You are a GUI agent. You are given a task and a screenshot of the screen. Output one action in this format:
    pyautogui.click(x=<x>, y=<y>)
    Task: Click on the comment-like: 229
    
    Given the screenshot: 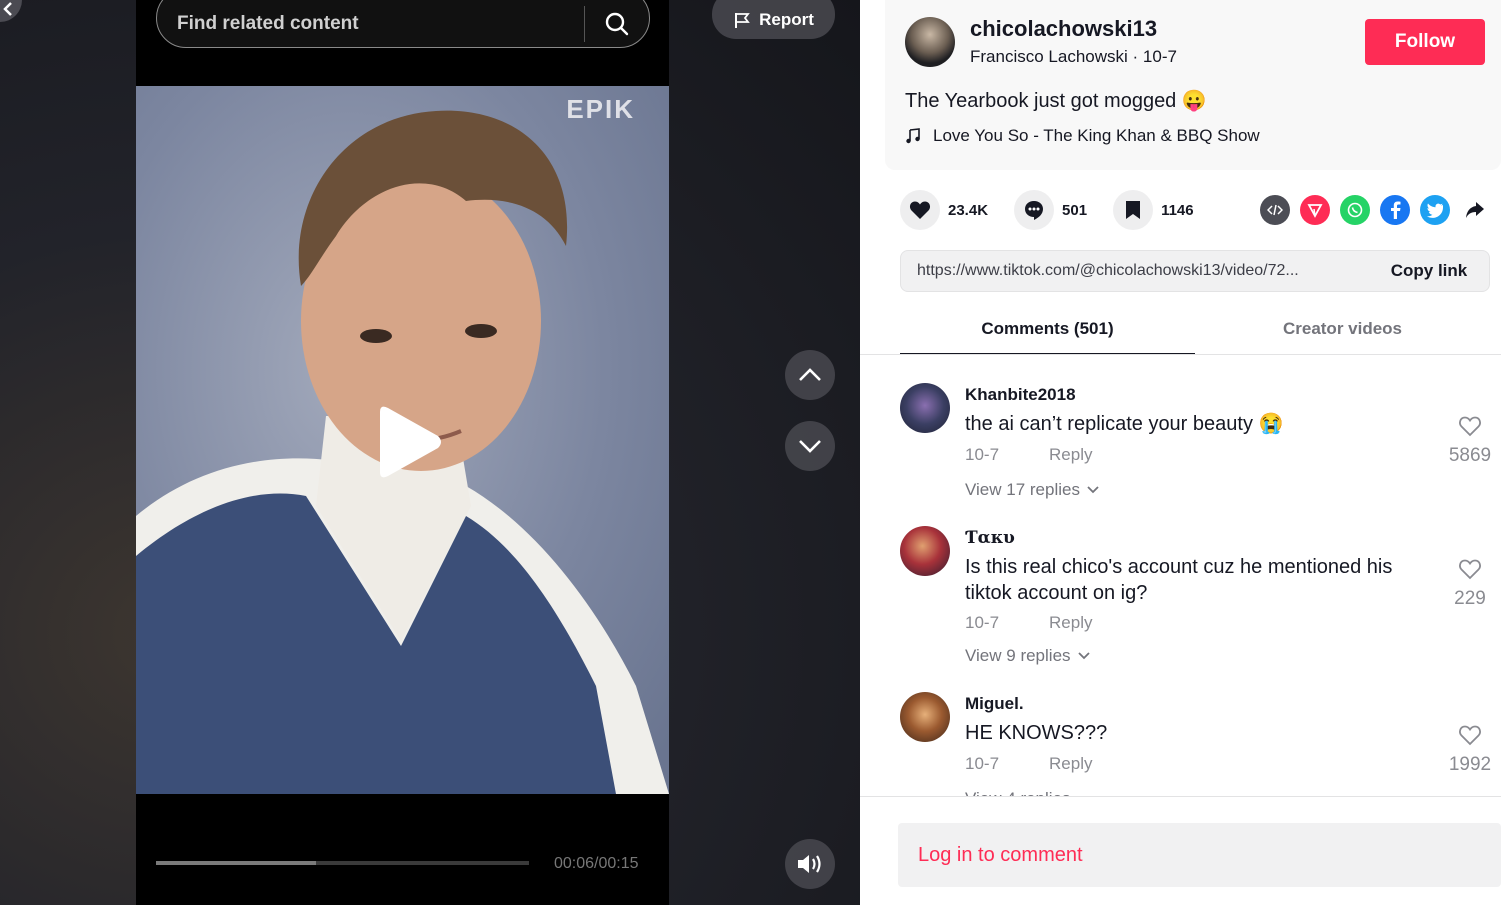 What is the action you would take?
    pyautogui.click(x=1470, y=584)
    